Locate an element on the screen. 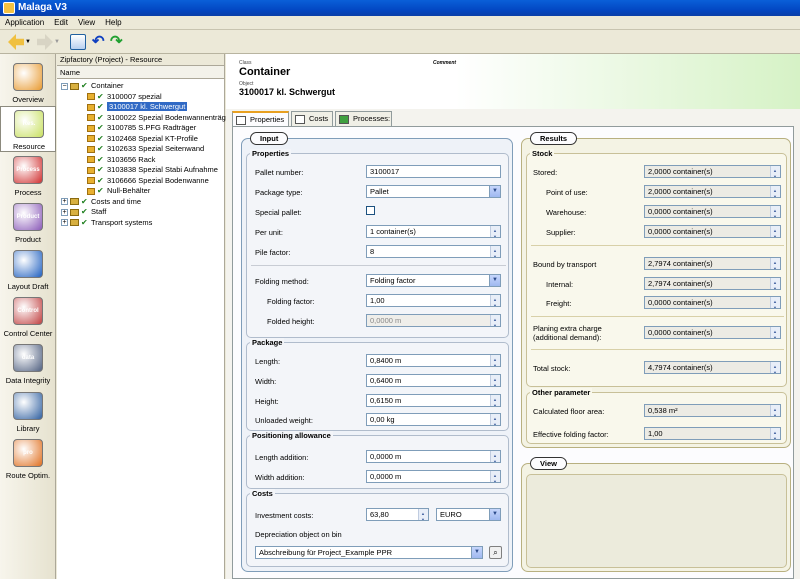  tab-processes: Processes: is located at coordinates (363, 119).